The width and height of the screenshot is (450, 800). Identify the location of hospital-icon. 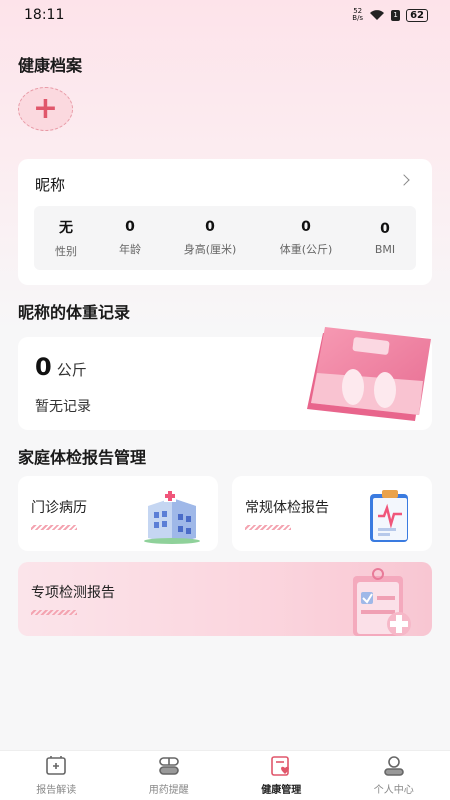
(172, 517).